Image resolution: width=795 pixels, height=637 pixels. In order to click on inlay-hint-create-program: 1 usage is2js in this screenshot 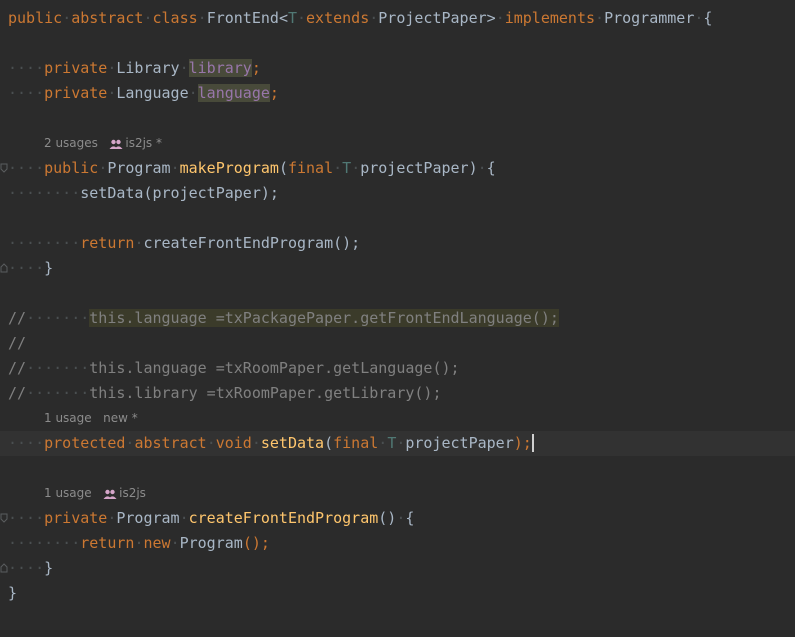, I will do `click(397, 493)`.